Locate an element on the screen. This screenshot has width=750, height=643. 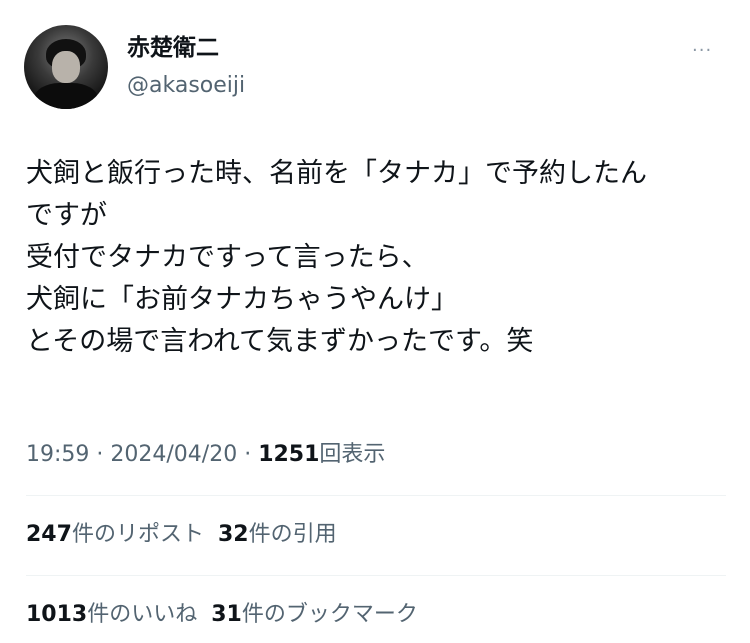
bookmarks-count: 31 is located at coordinates (226, 614).